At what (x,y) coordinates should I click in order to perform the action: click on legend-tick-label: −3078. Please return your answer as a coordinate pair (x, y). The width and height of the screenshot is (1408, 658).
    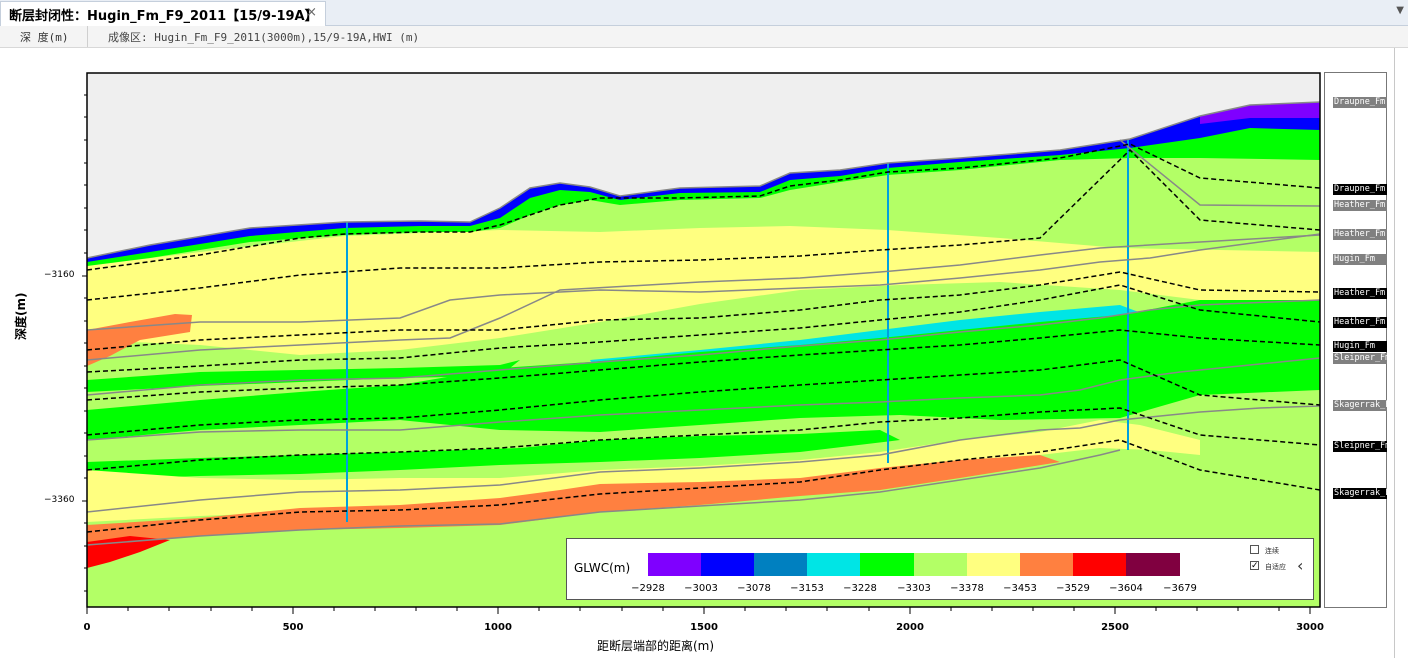
    Looking at the image, I should click on (754, 588).